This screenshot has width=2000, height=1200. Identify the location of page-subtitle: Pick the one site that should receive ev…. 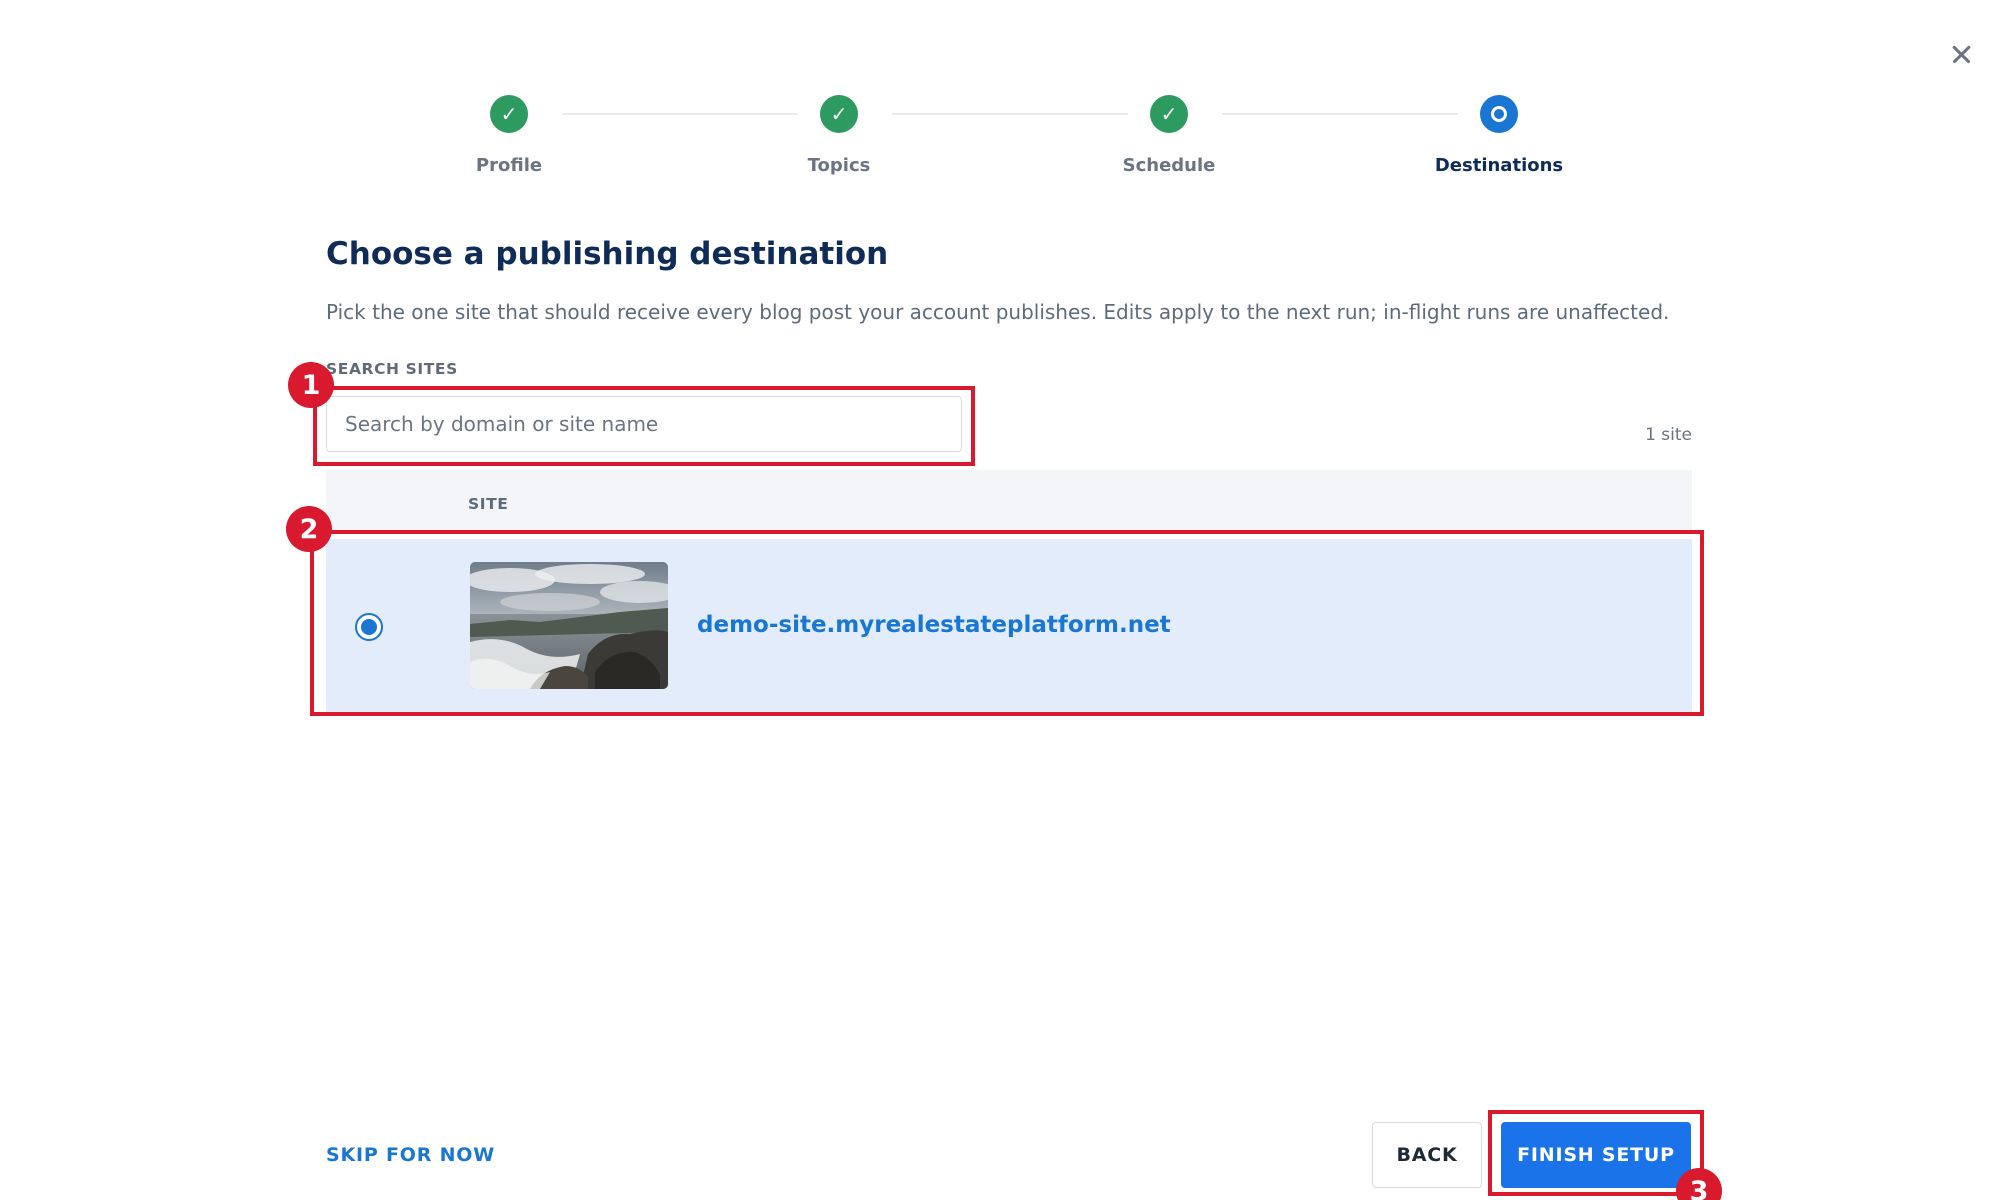
(998, 312).